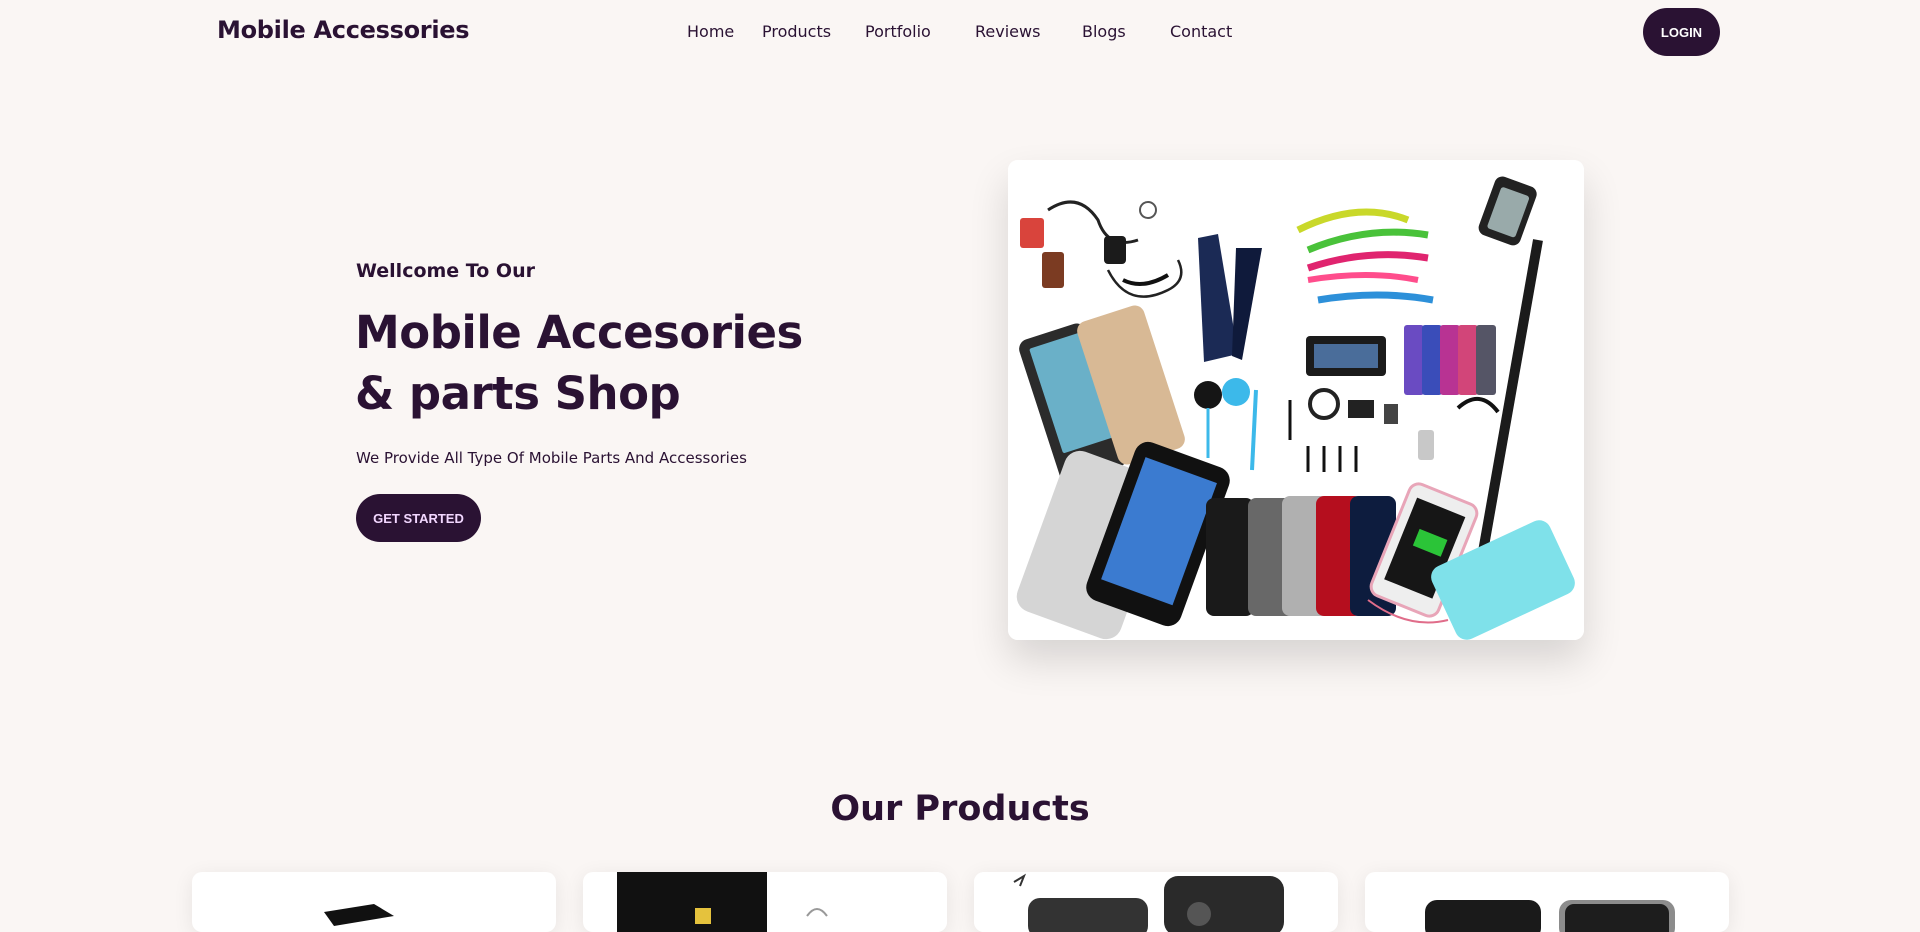 This screenshot has height=932, width=1920. I want to click on nav-link-contact: Contact, so click(1201, 31).